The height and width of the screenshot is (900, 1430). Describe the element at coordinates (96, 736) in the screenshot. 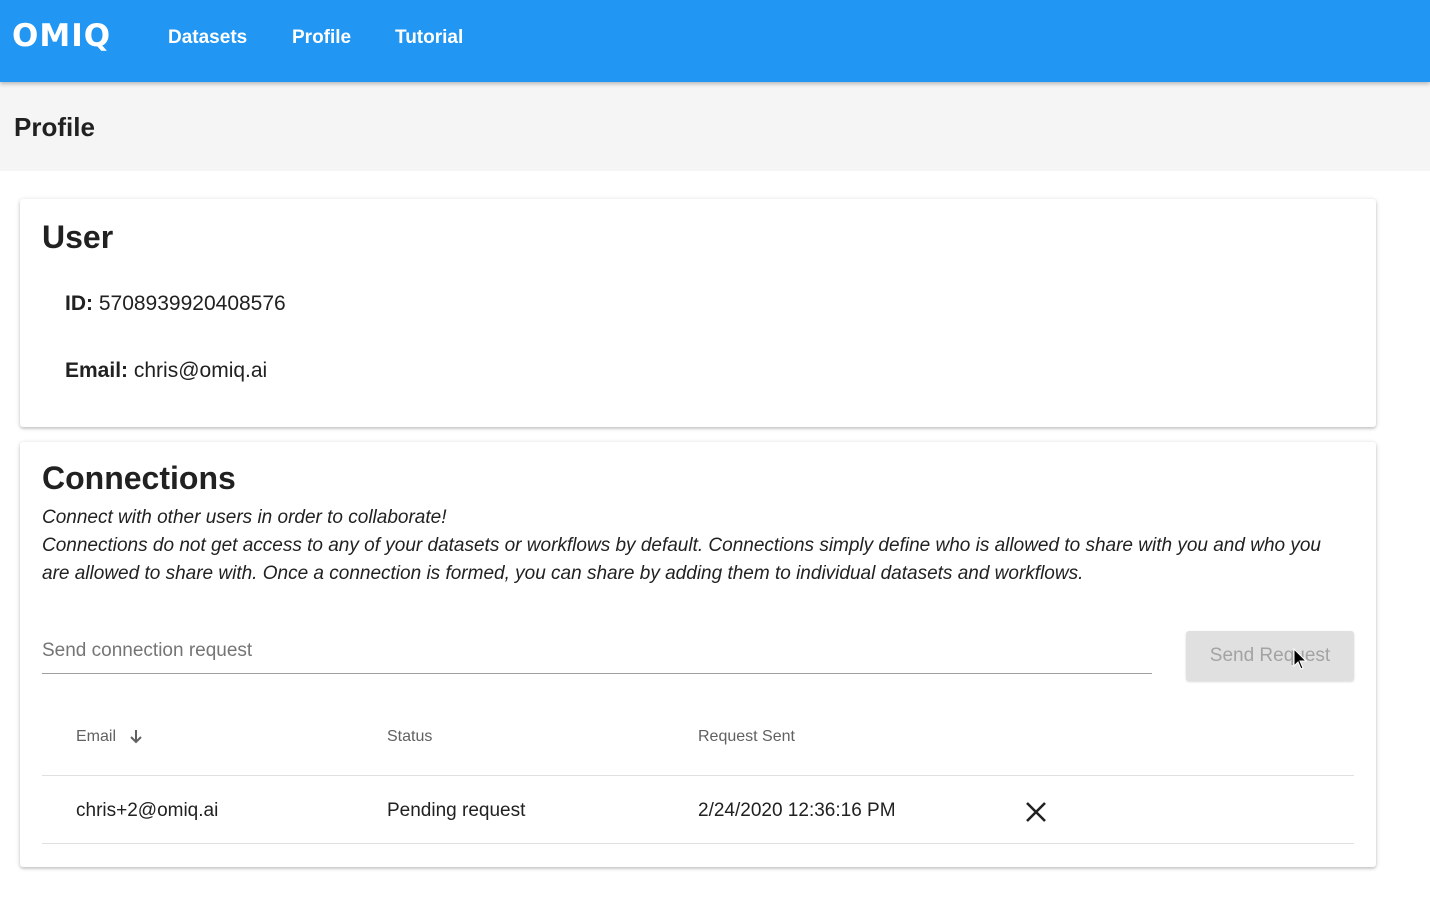

I see `column-header-email-label: Email` at that location.